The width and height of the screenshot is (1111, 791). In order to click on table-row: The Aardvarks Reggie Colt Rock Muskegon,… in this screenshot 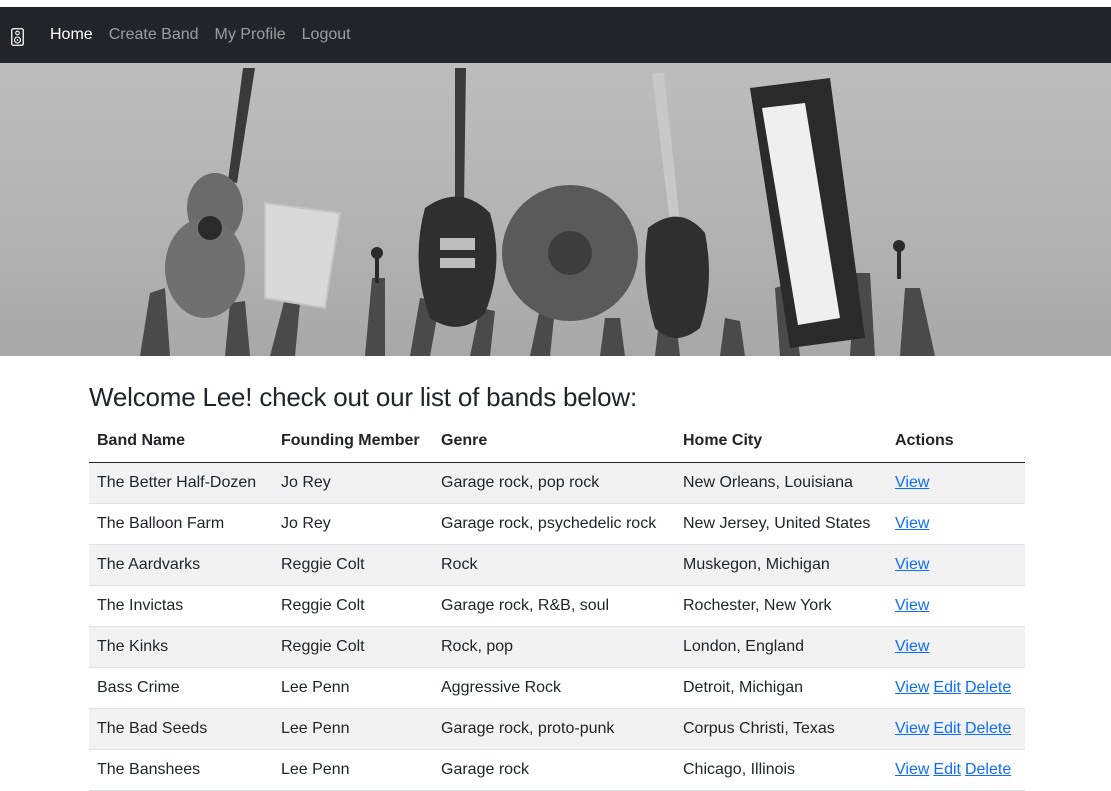, I will do `click(557, 565)`.